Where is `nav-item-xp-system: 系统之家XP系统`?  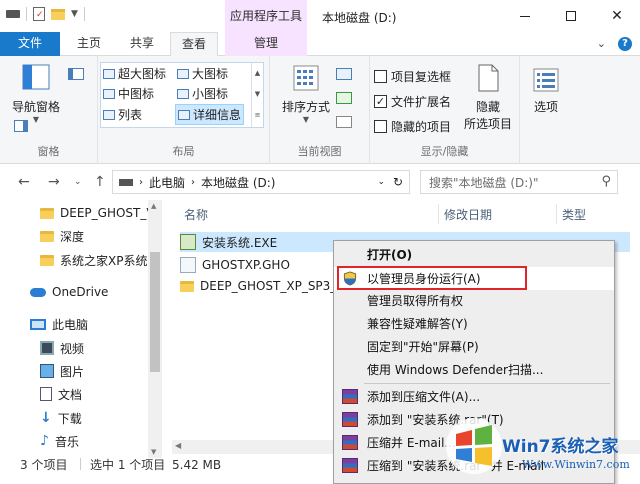 nav-item-xp-system: 系统之家XP系统 is located at coordinates (94, 260).